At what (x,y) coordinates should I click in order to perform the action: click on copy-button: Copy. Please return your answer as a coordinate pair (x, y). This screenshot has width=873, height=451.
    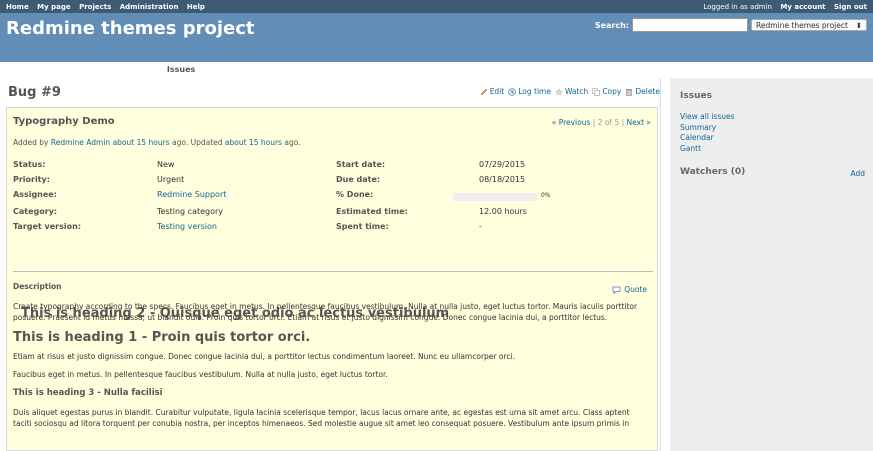
    Looking at the image, I should click on (606, 91).